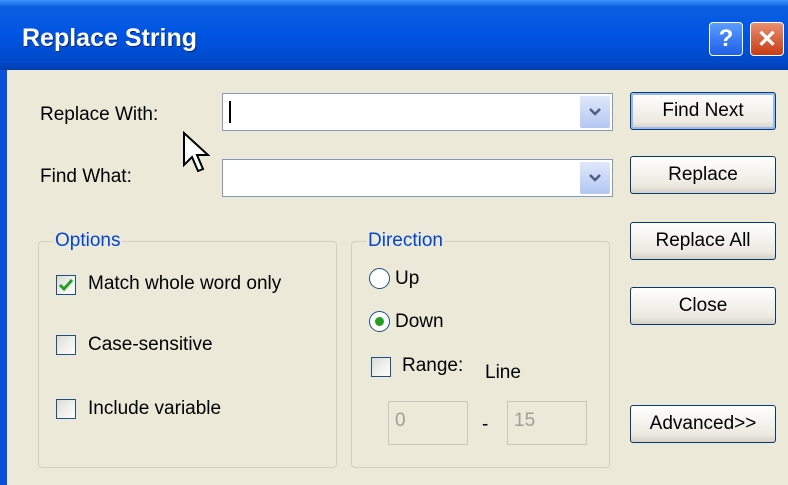  I want to click on replace-button: Replace, so click(703, 175).